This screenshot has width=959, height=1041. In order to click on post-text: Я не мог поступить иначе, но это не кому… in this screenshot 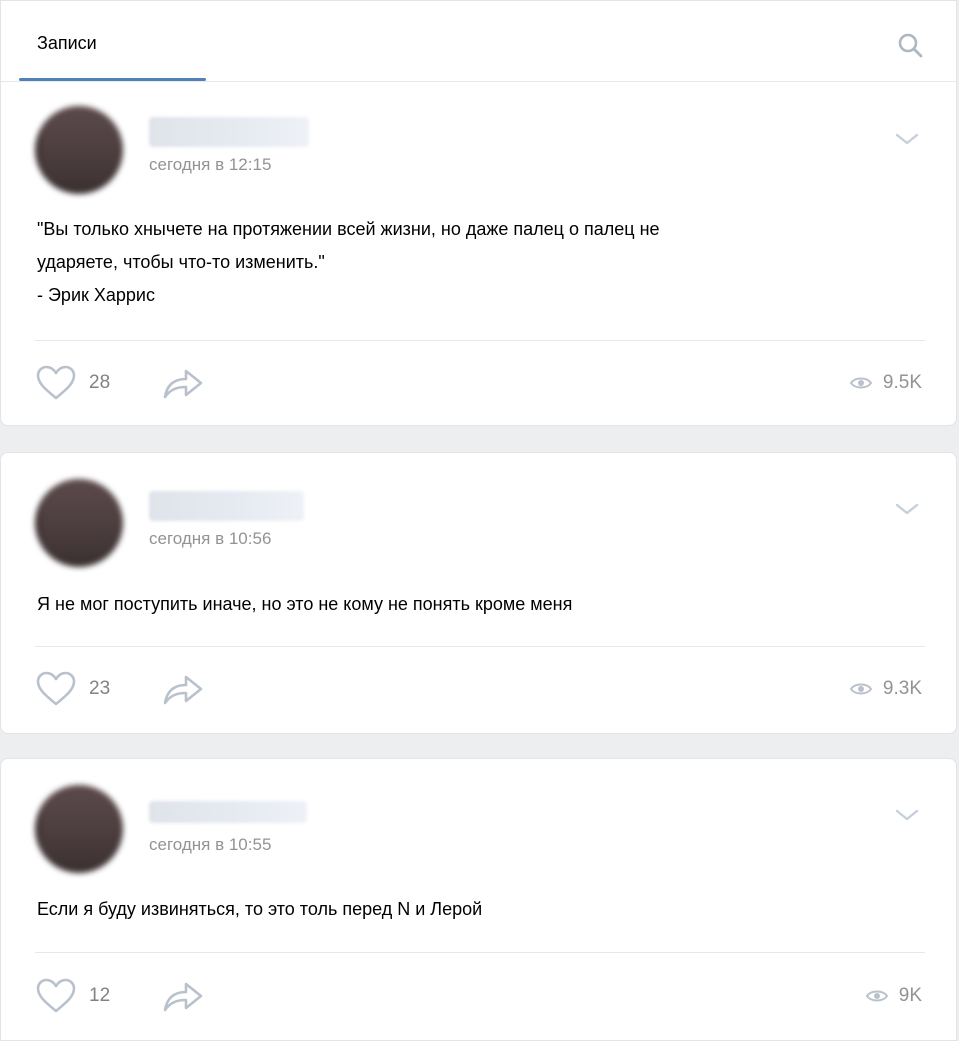, I will do `click(305, 604)`.